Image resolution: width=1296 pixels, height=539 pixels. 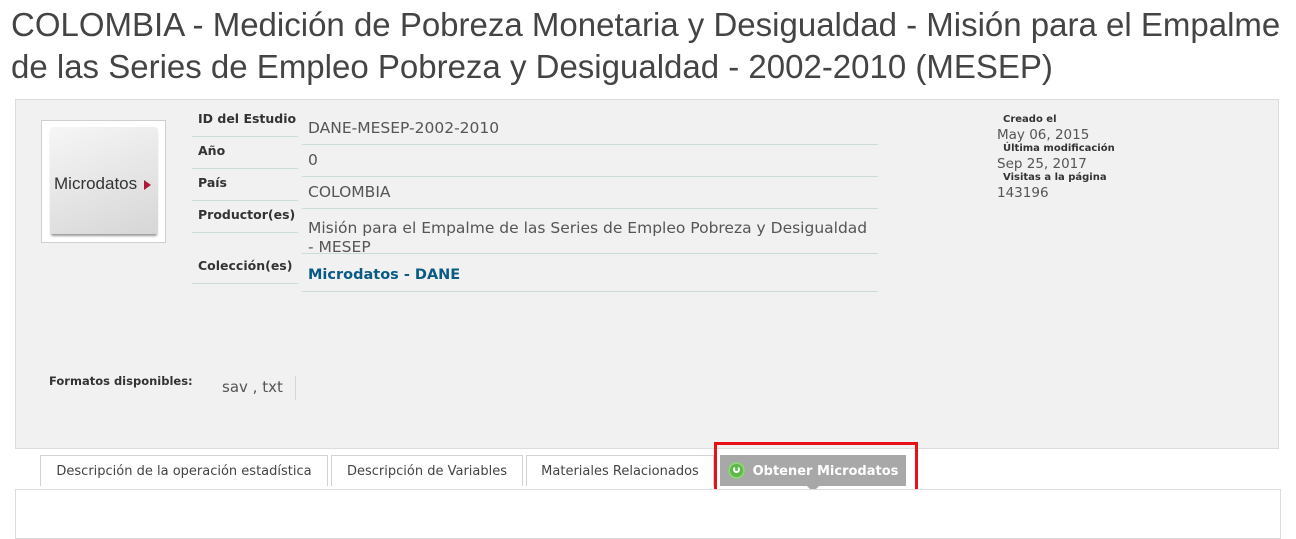 I want to click on value-study-id: DANE-MESEP-2002-2010, so click(x=590, y=130).